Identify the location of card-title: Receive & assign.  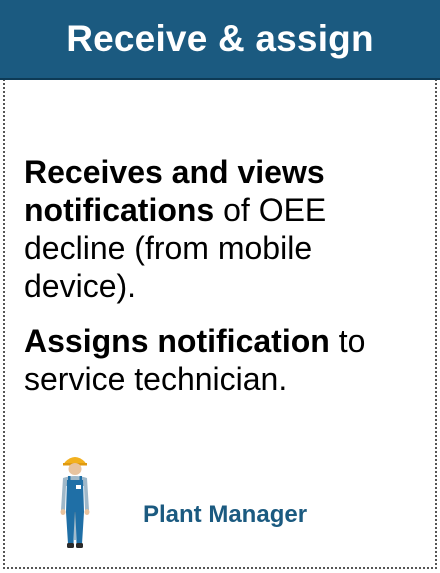
(220, 38).